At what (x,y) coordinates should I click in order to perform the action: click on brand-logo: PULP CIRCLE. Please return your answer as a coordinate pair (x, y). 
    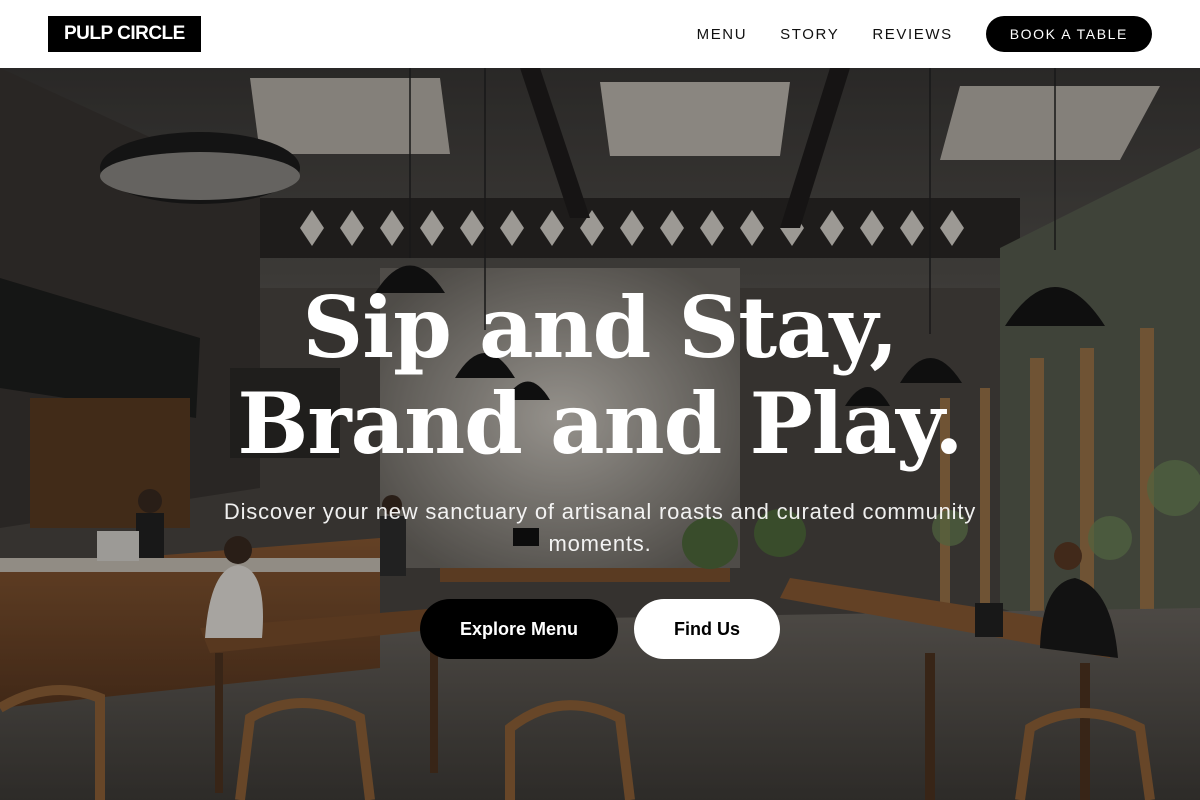
    Looking at the image, I should click on (124, 34).